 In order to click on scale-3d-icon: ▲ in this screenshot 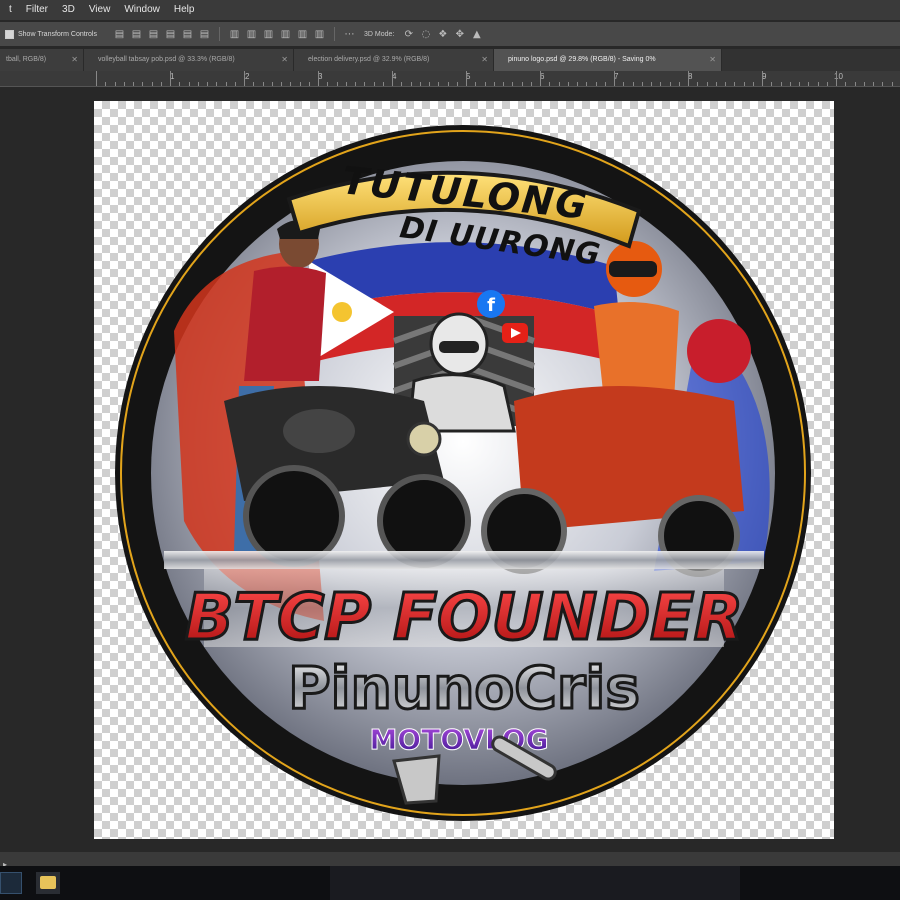, I will do `click(476, 34)`.